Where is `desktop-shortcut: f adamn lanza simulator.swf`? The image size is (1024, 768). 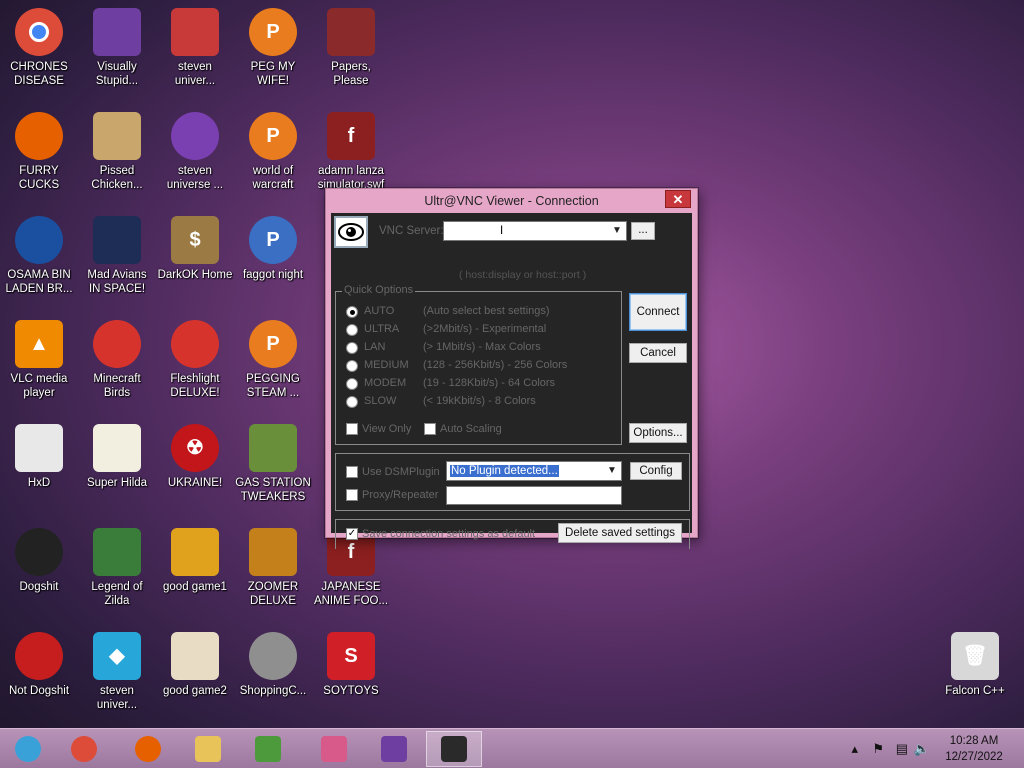
desktop-shortcut: f adamn lanza simulator.swf is located at coordinates (351, 152).